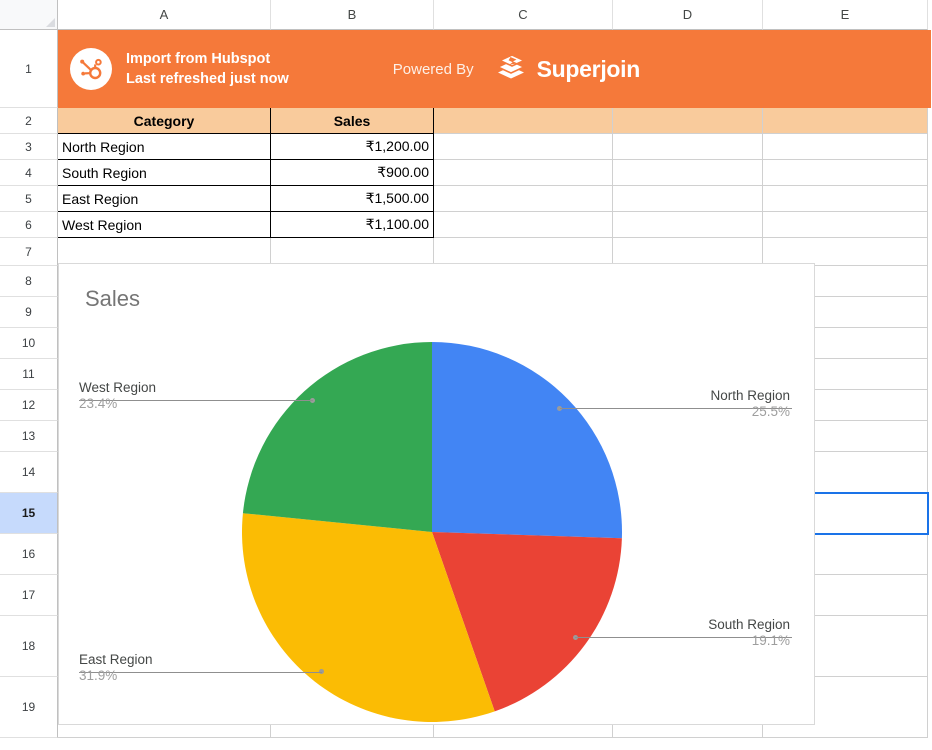 The height and width of the screenshot is (750, 932). I want to click on pie-slice-west-region, so click(337, 437).